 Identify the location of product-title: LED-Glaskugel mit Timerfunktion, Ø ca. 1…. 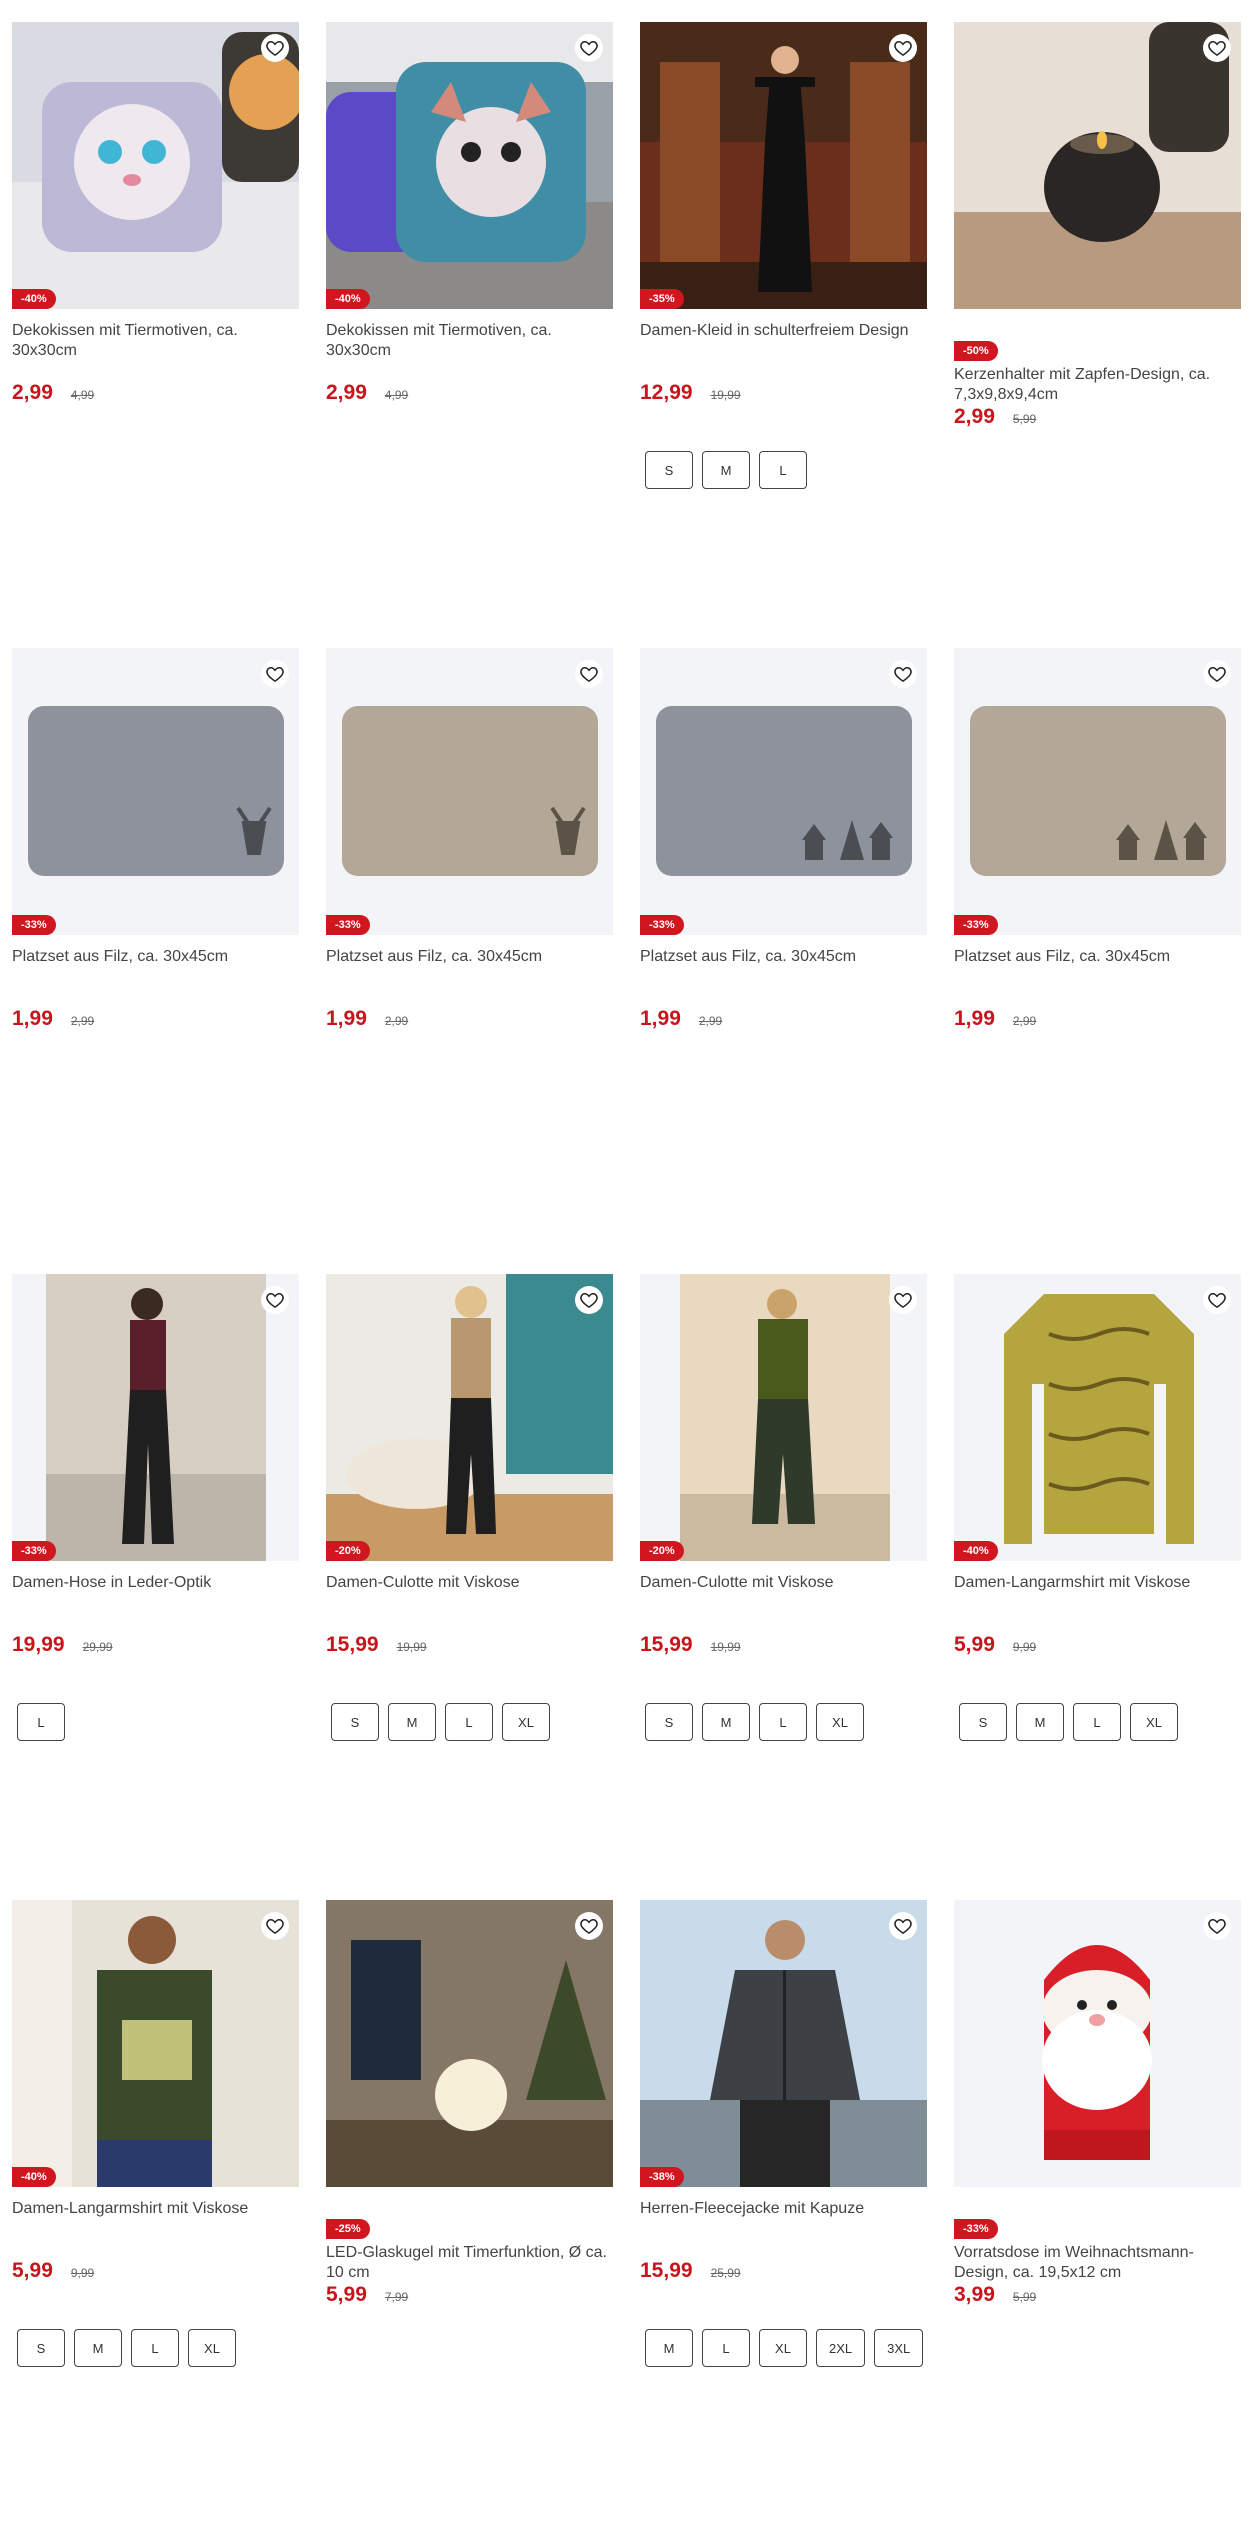
(469, 2263).